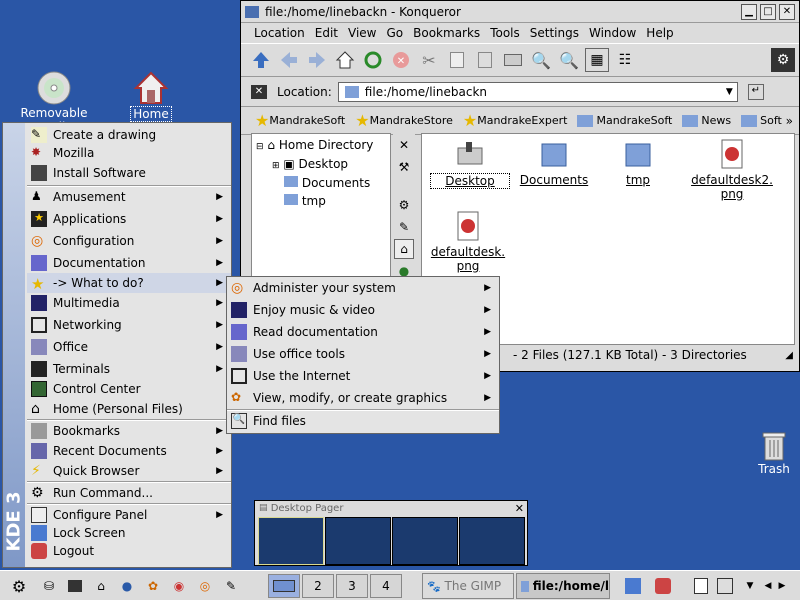 This screenshot has width=800, height=600. I want to click on minimize-button: ▁, so click(749, 11).